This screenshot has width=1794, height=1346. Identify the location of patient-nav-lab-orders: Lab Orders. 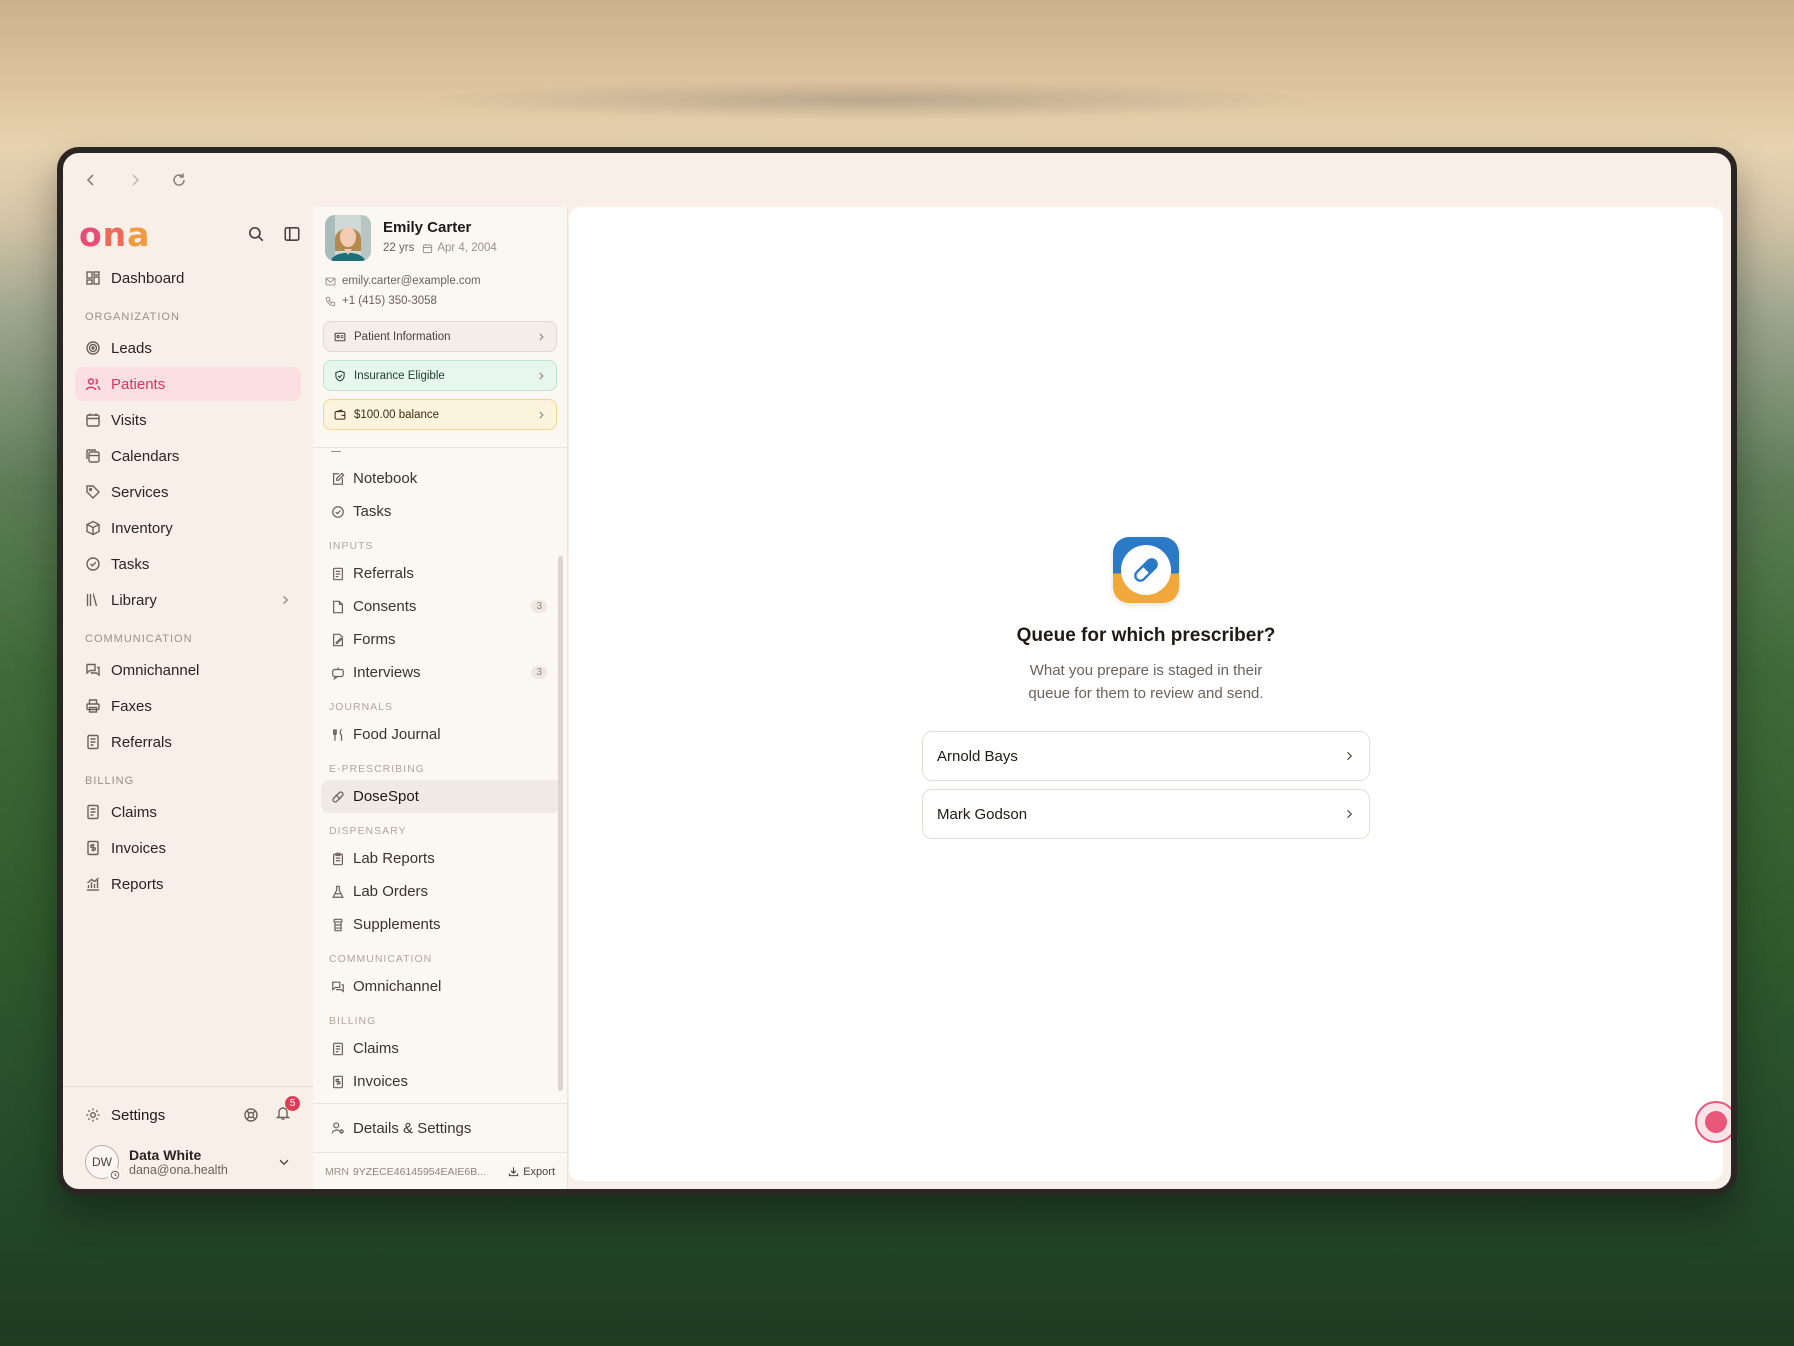
(441, 891).